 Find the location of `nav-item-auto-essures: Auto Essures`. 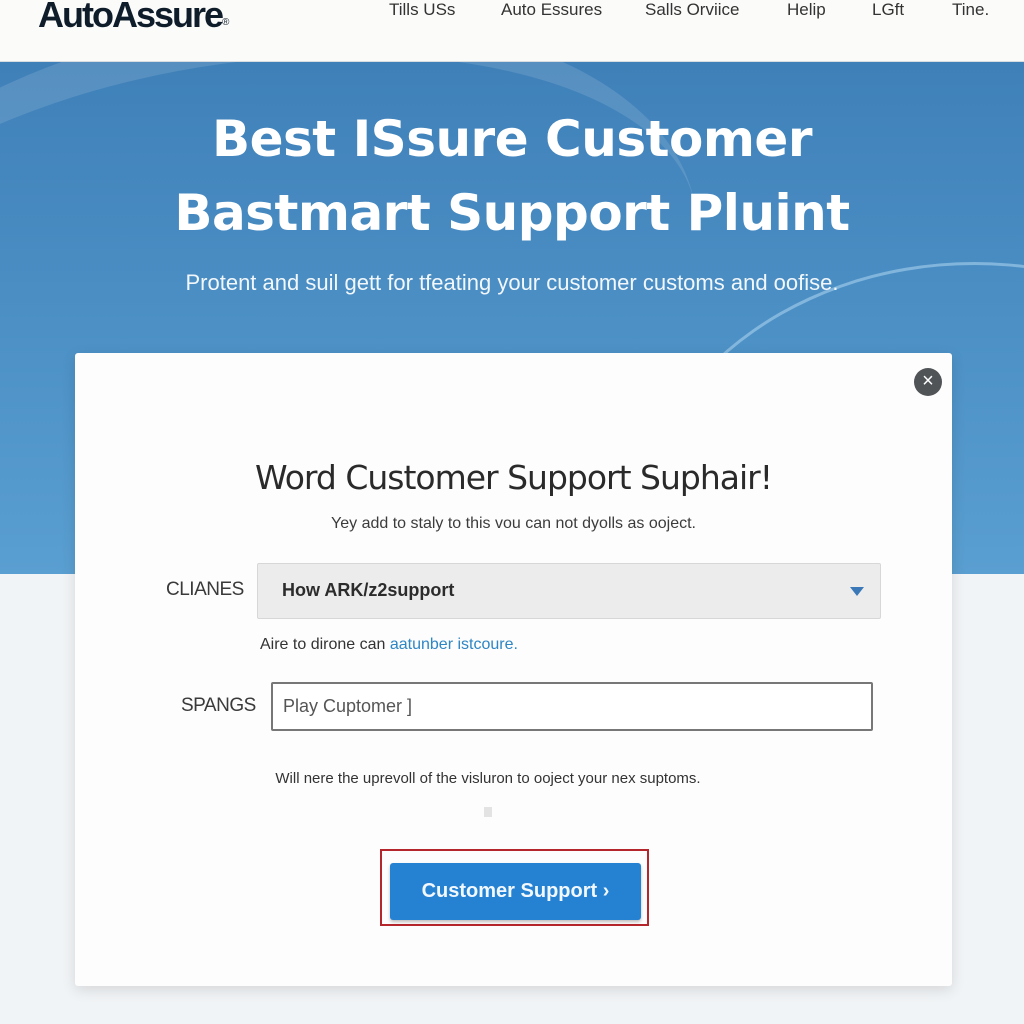

nav-item-auto-essures: Auto Essures is located at coordinates (551, 10).